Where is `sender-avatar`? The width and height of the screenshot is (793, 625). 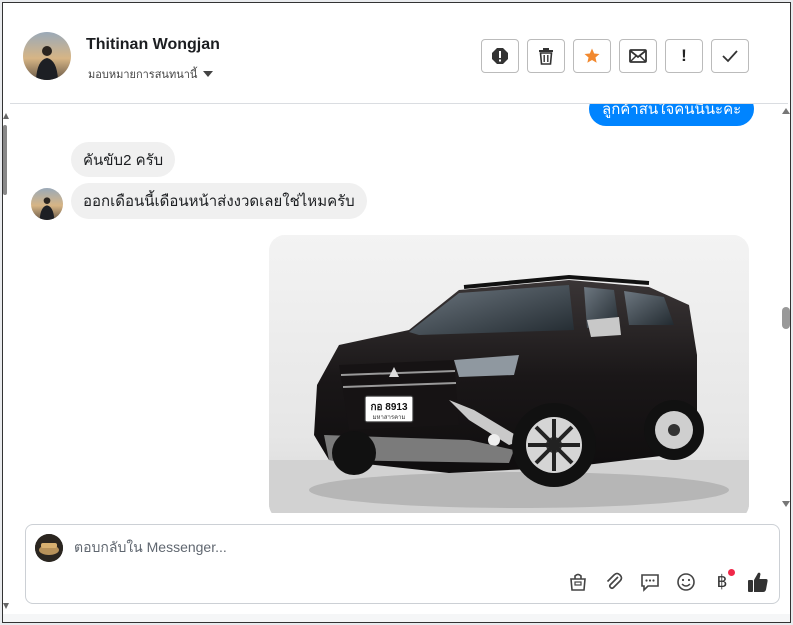 sender-avatar is located at coordinates (47, 204).